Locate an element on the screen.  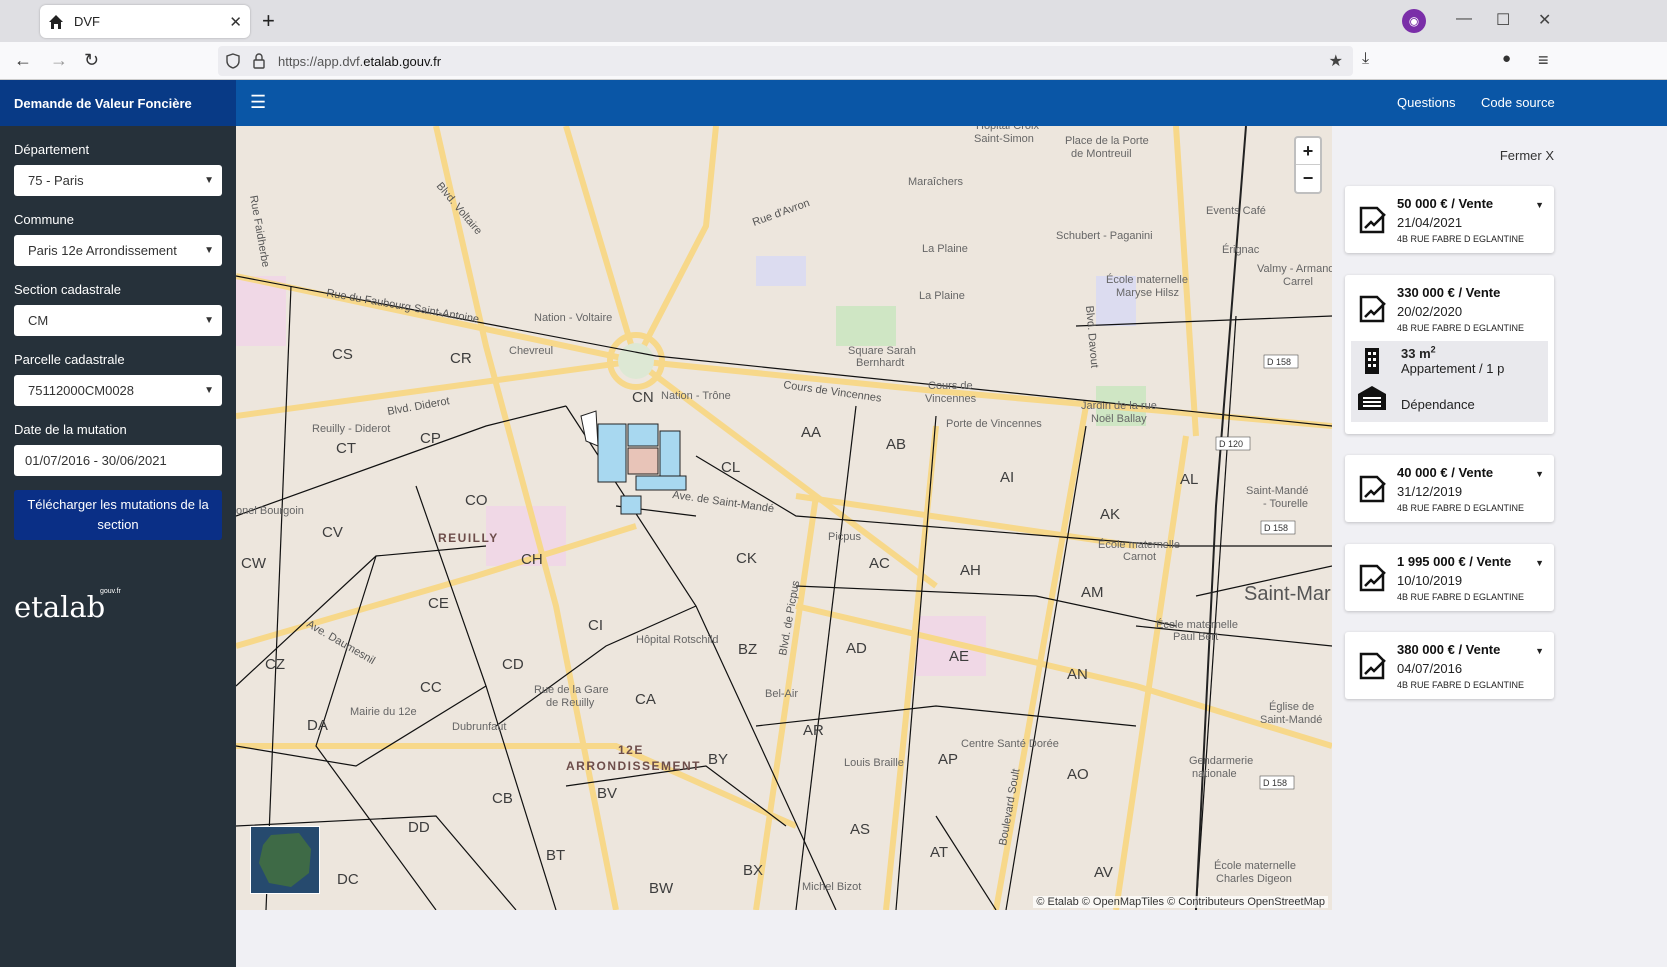
svg-text: Place de la Porte is located at coordinates (1107, 141).